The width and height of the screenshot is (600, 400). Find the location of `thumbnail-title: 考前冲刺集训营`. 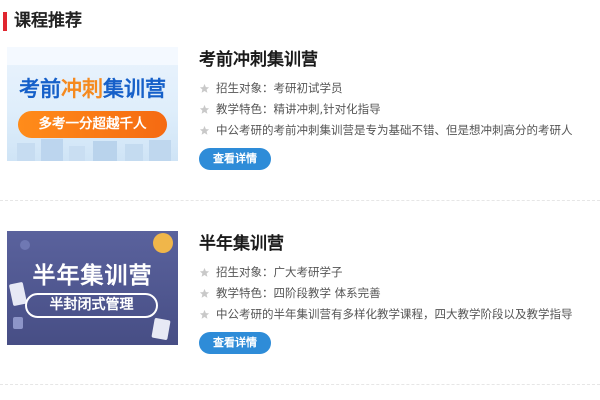

thumbnail-title: 考前冲刺集训营 is located at coordinates (92, 89).